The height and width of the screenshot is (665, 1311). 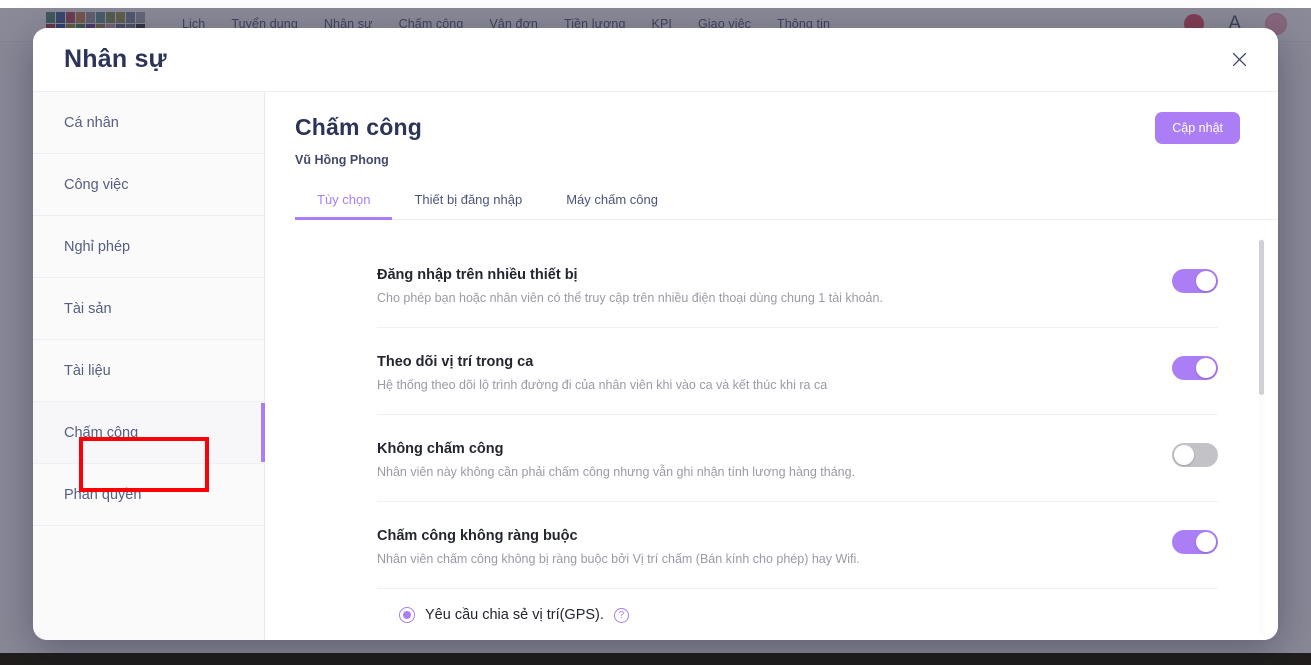 What do you see at coordinates (148, 371) in the screenshot?
I see `sidebar-item-4: Tài liệu` at bounding box center [148, 371].